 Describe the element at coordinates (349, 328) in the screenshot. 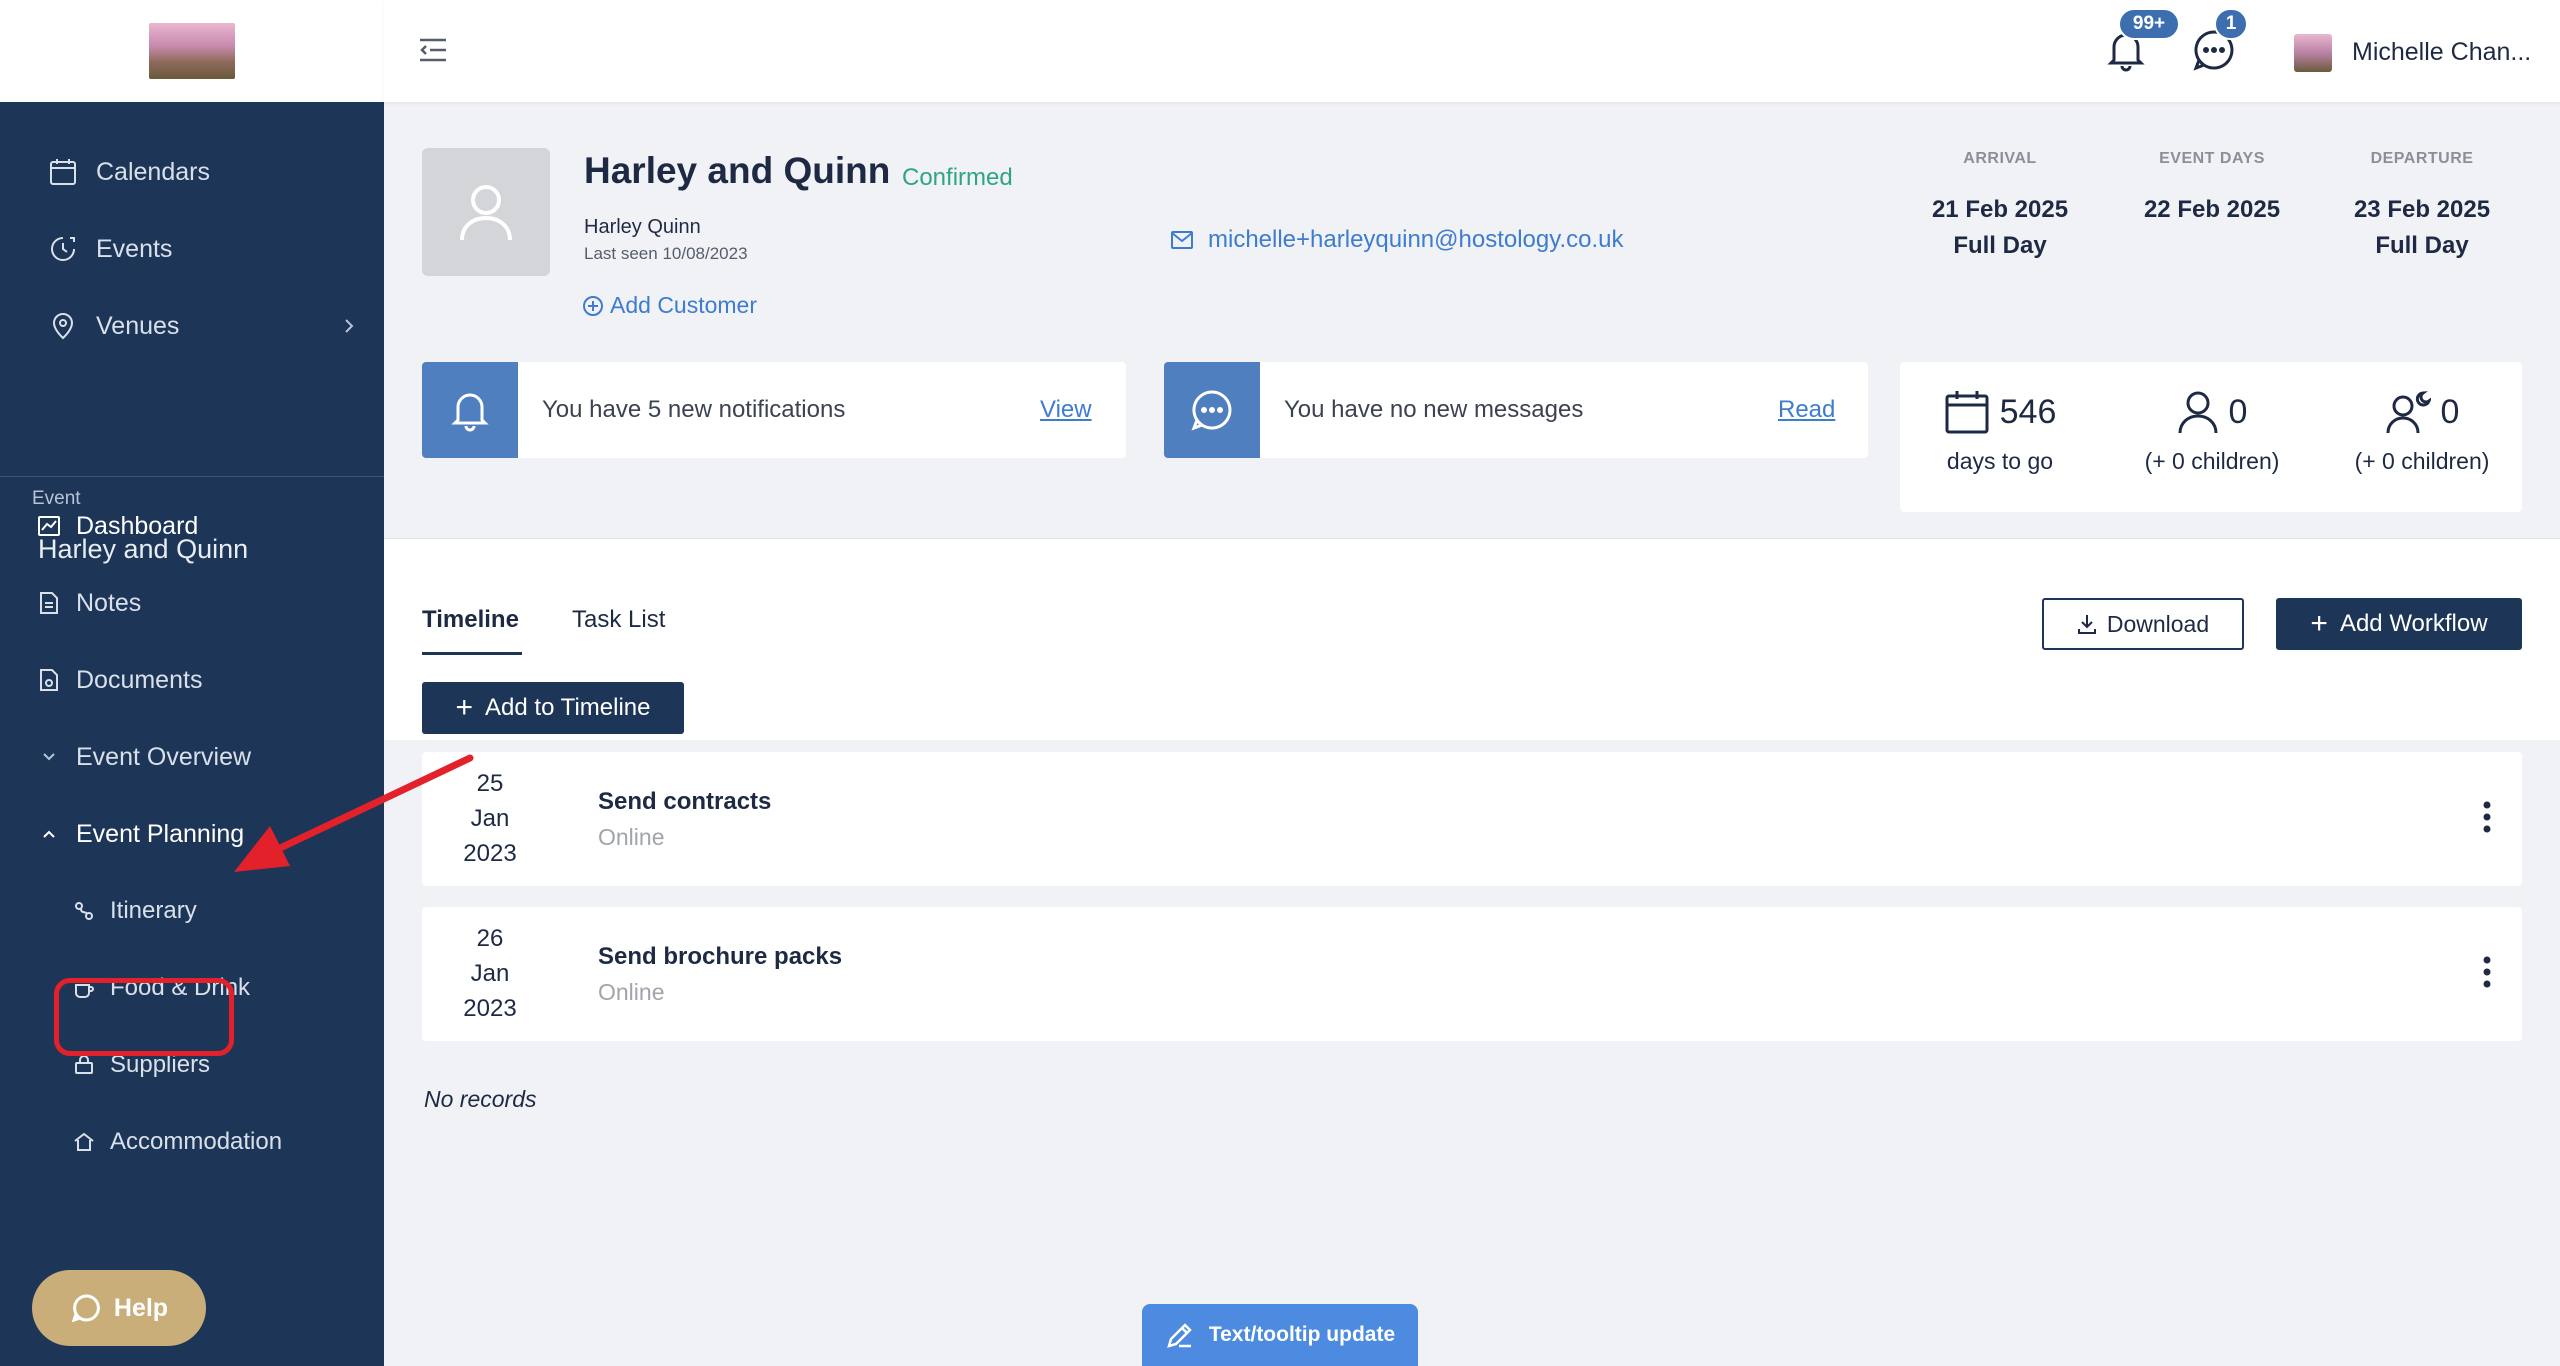

I see `chevron-right-icon` at that location.